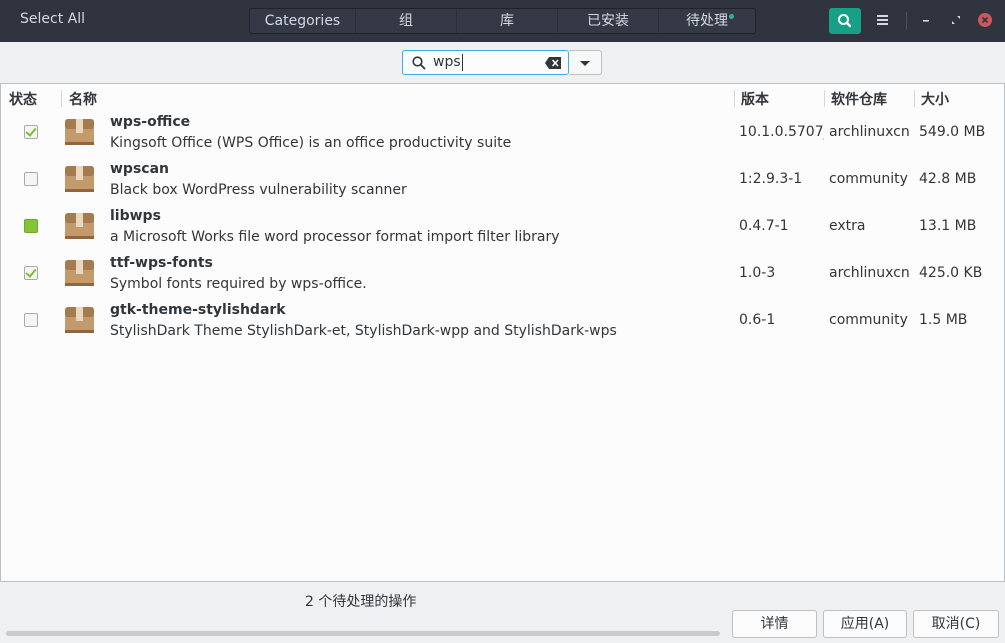 Image resolution: width=1005 pixels, height=643 pixels. What do you see at coordinates (951, 273) in the screenshot?
I see `package-size: 425.0 KB` at bounding box center [951, 273].